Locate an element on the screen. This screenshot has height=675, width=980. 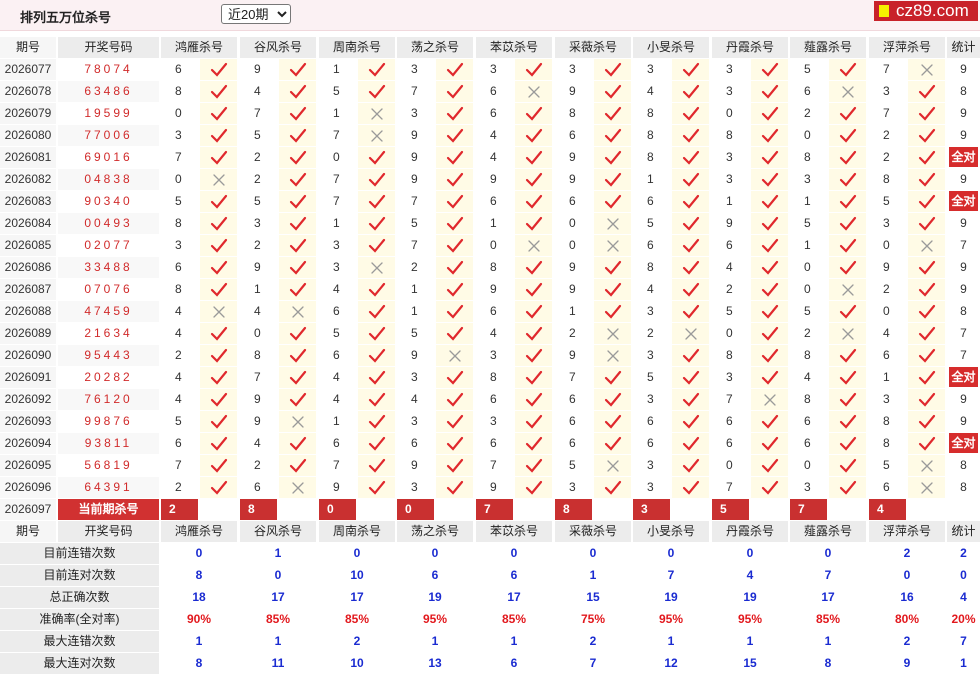
expert-header: 小旻杀号 is located at coordinates (671, 47).